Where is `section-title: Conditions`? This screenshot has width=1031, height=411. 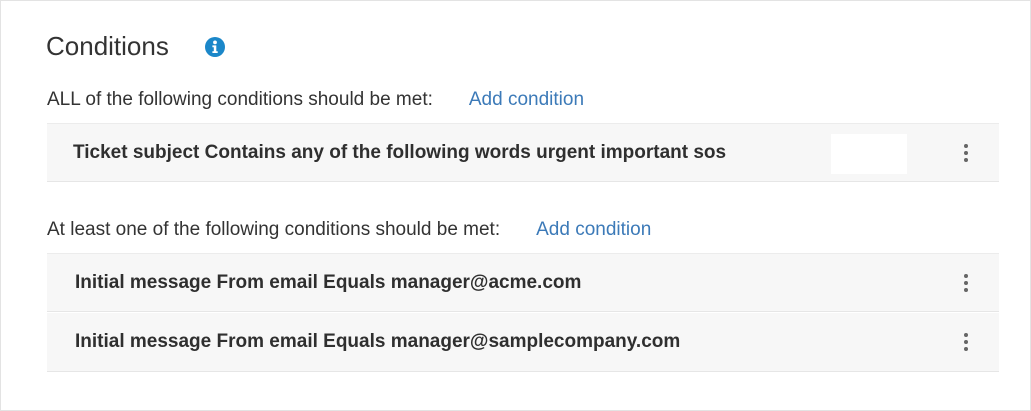 section-title: Conditions is located at coordinates (107, 46).